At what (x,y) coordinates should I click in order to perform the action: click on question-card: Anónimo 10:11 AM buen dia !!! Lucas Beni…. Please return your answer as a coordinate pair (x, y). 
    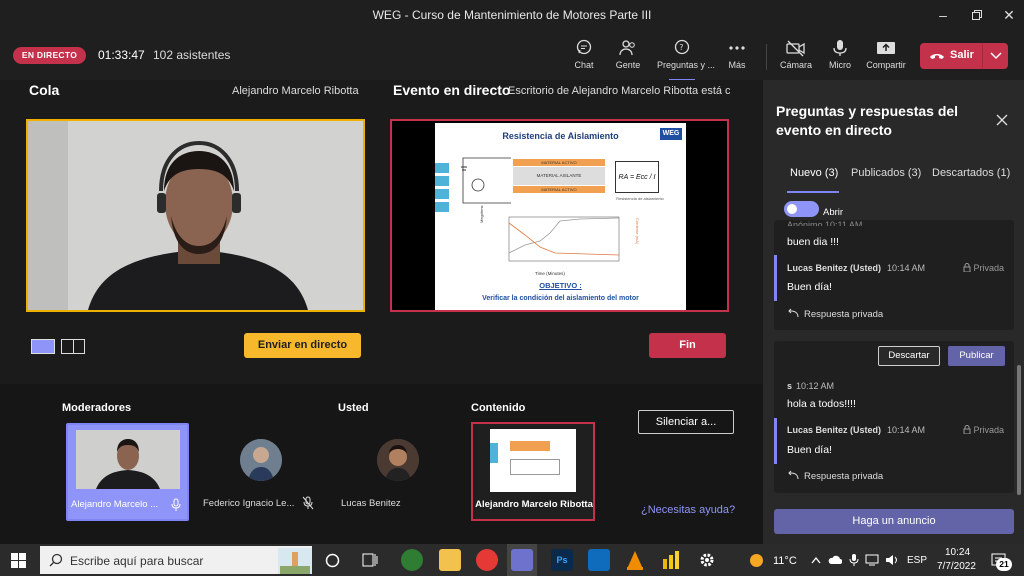
    Looking at the image, I should click on (894, 275).